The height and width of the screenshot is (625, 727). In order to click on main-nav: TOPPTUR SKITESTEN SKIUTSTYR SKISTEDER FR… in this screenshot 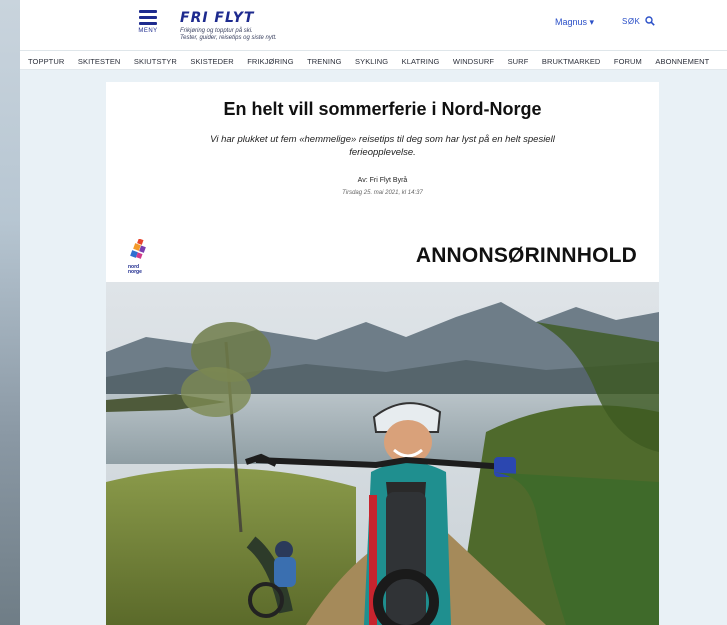, I will do `click(373, 60)`.